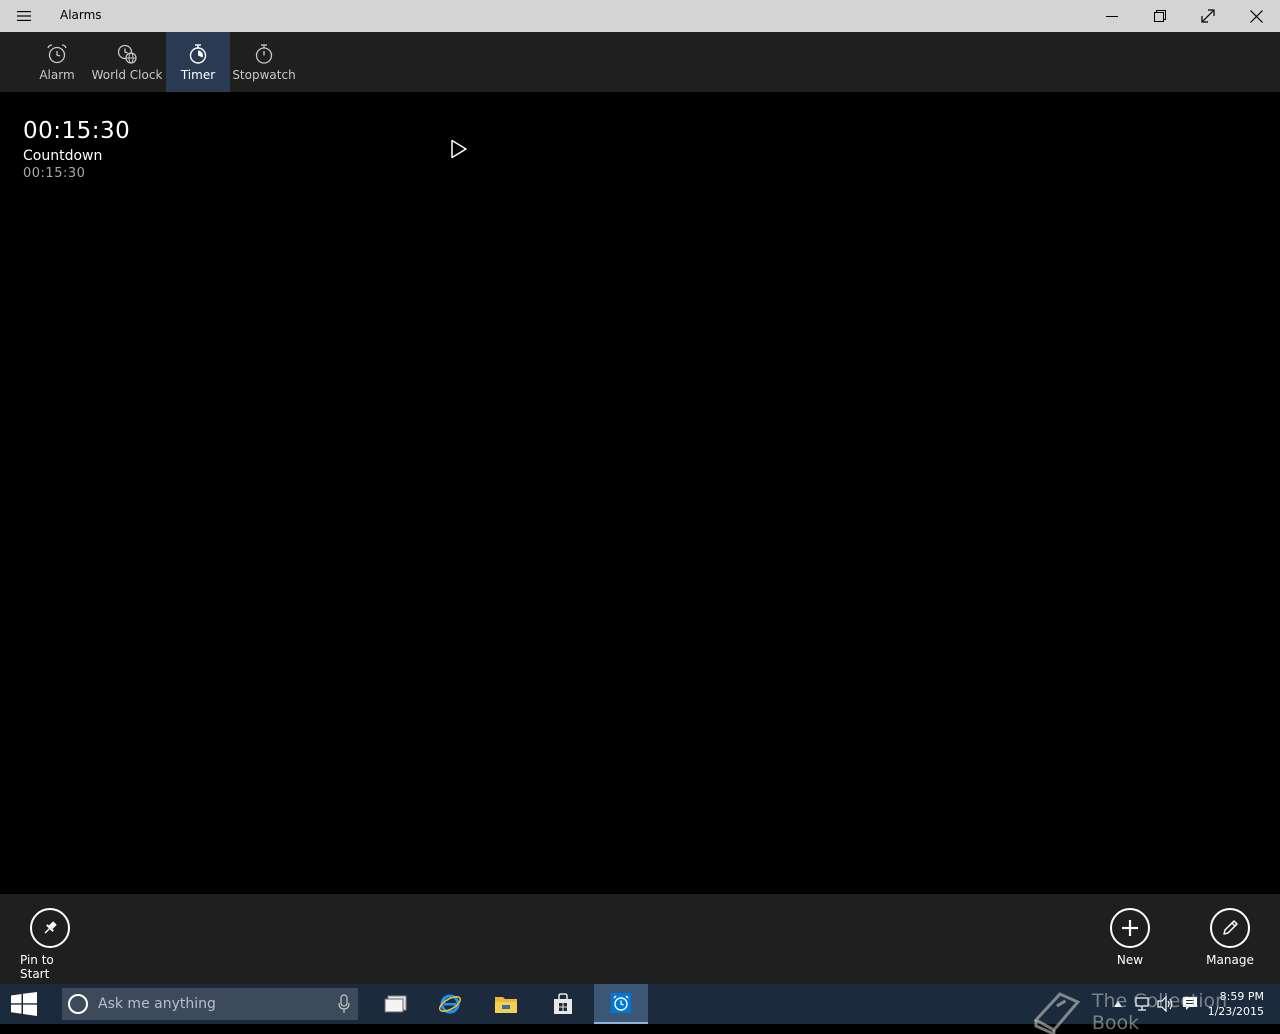 The height and width of the screenshot is (1034, 1280). I want to click on manage-button: Manage, so click(1230, 937).